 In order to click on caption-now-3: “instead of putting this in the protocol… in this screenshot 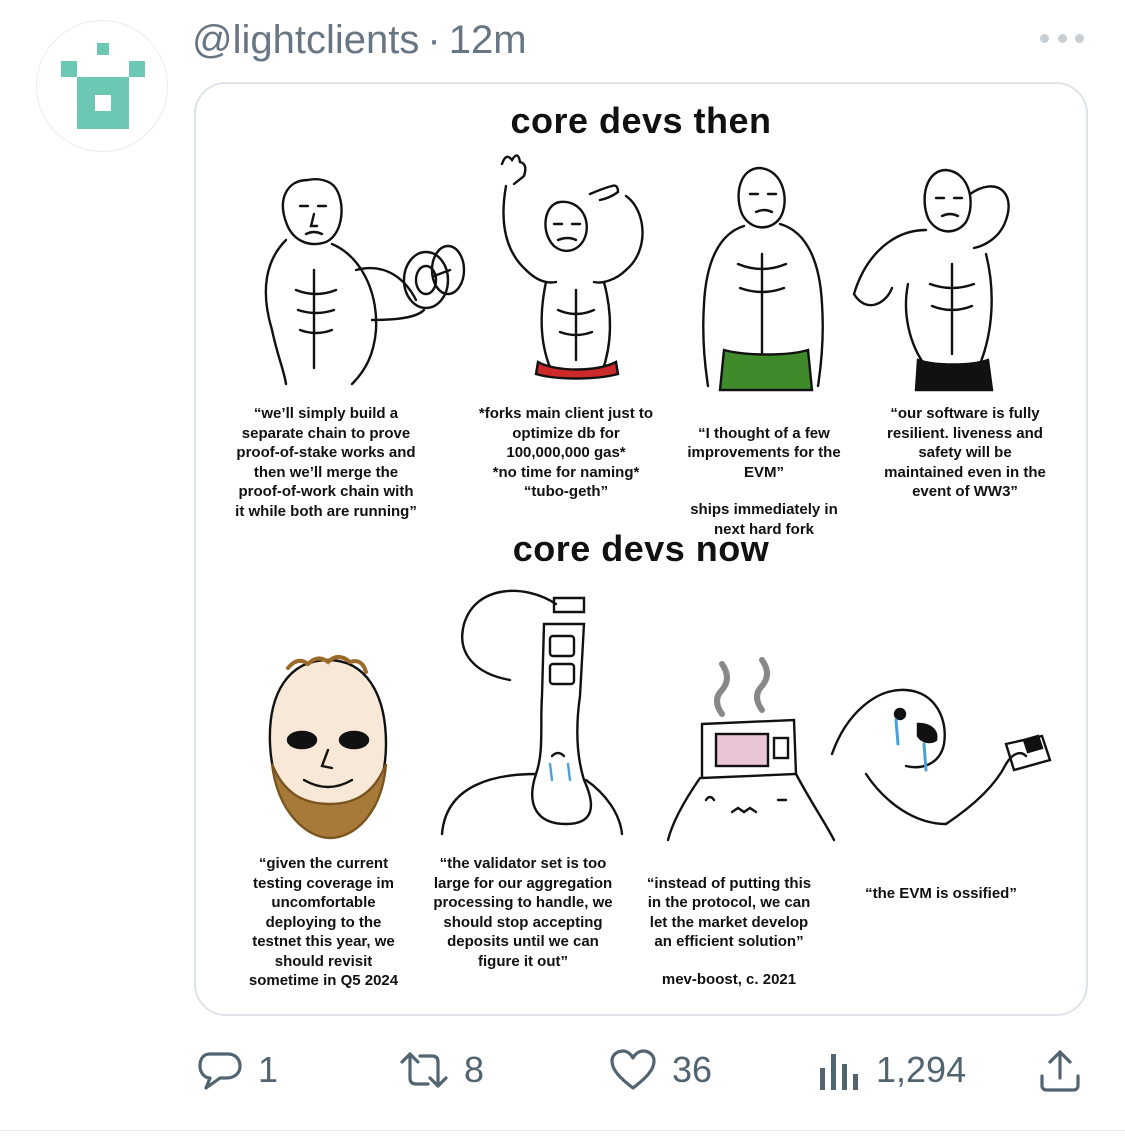, I will do `click(729, 931)`.